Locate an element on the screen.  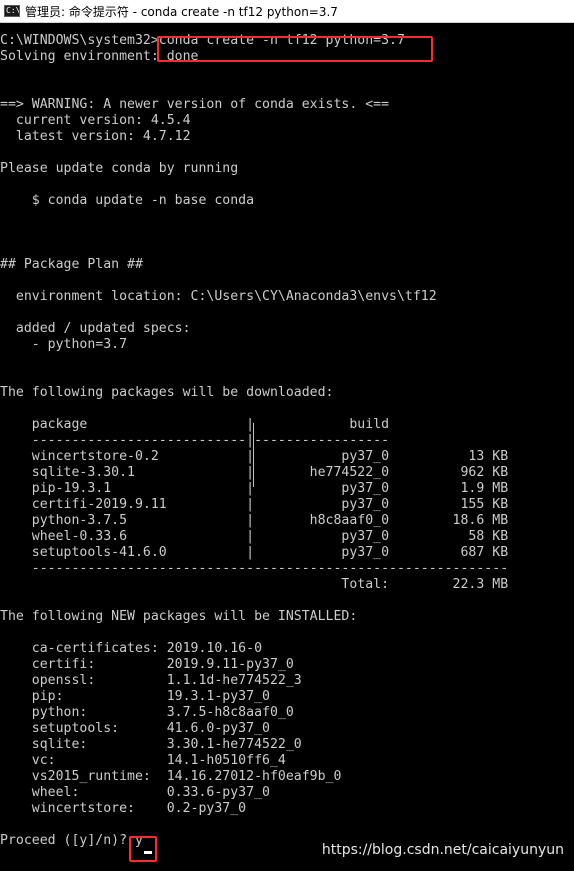
console-line: wheel-0.33.6 | py37_0 58 KB is located at coordinates (254, 536).